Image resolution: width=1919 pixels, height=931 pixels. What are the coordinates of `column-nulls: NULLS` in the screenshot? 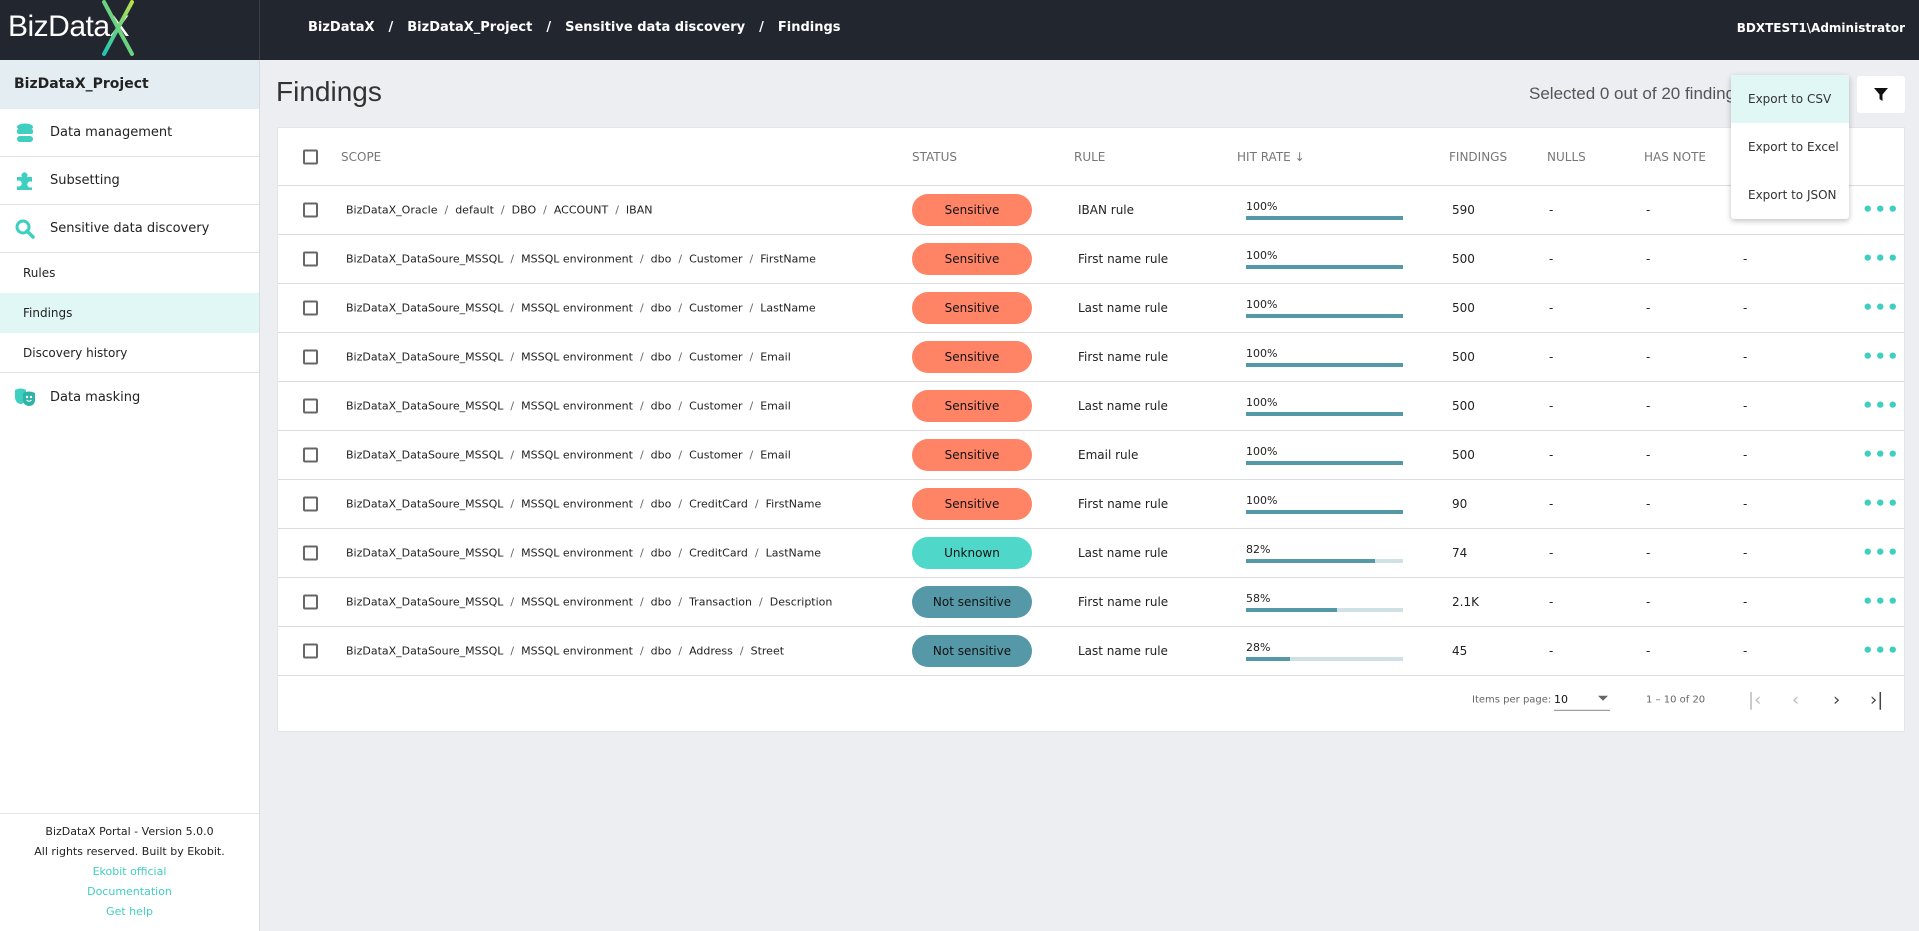 It's located at (1566, 157).